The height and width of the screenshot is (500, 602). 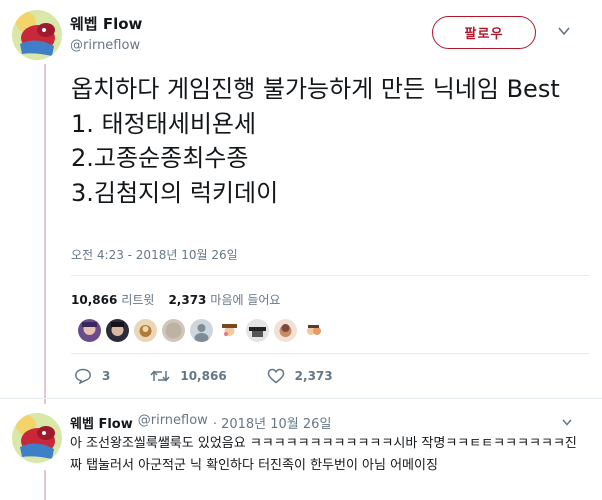 What do you see at coordinates (101, 422) in the screenshot?
I see `reply-display-name: 웨벱 Flow` at bounding box center [101, 422].